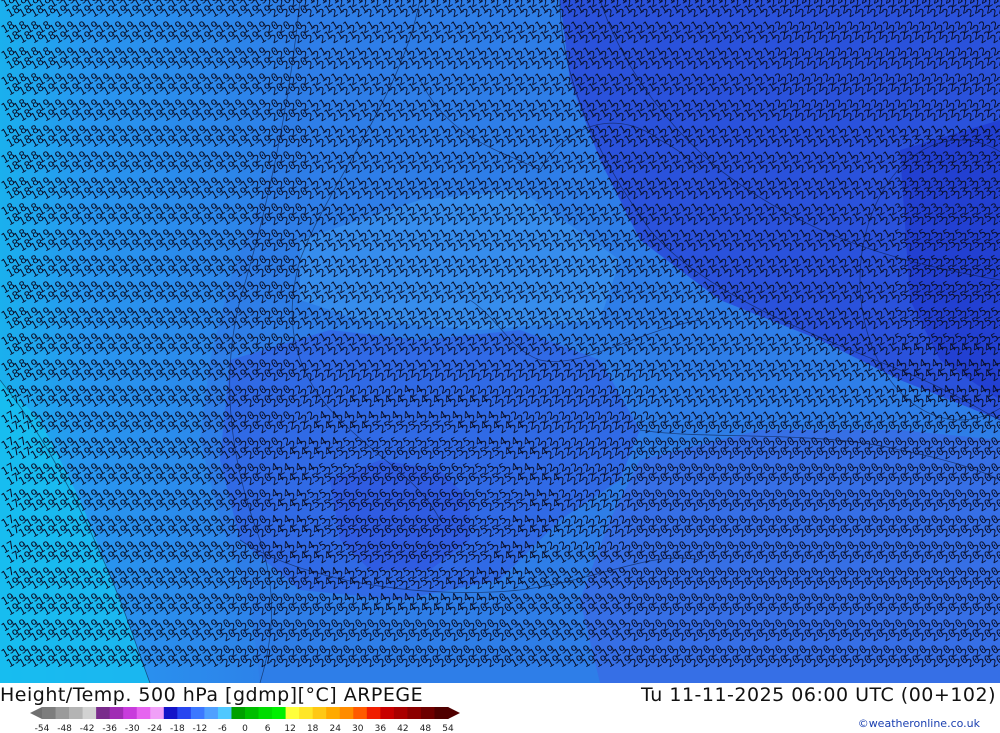 The width and height of the screenshot is (1000, 733). Describe the element at coordinates (177, 728) in the screenshot. I see `legend-tick-label: -18` at that location.